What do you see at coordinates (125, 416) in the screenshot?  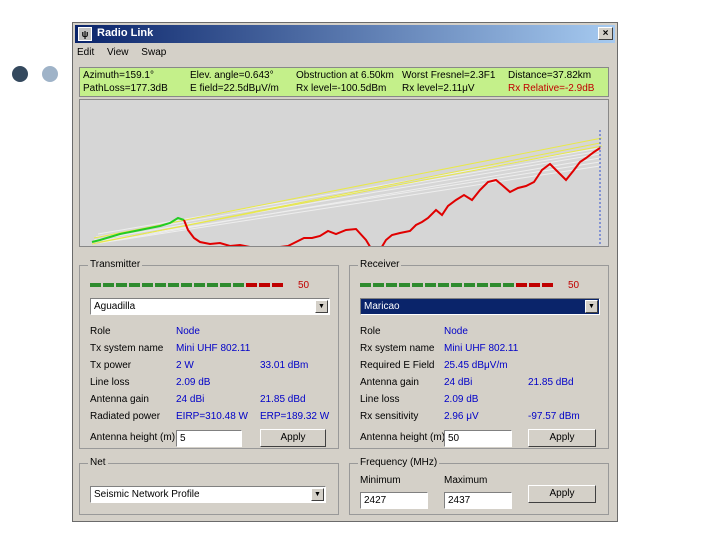 I see `tx-radiated-power-label: Radiated power` at bounding box center [125, 416].